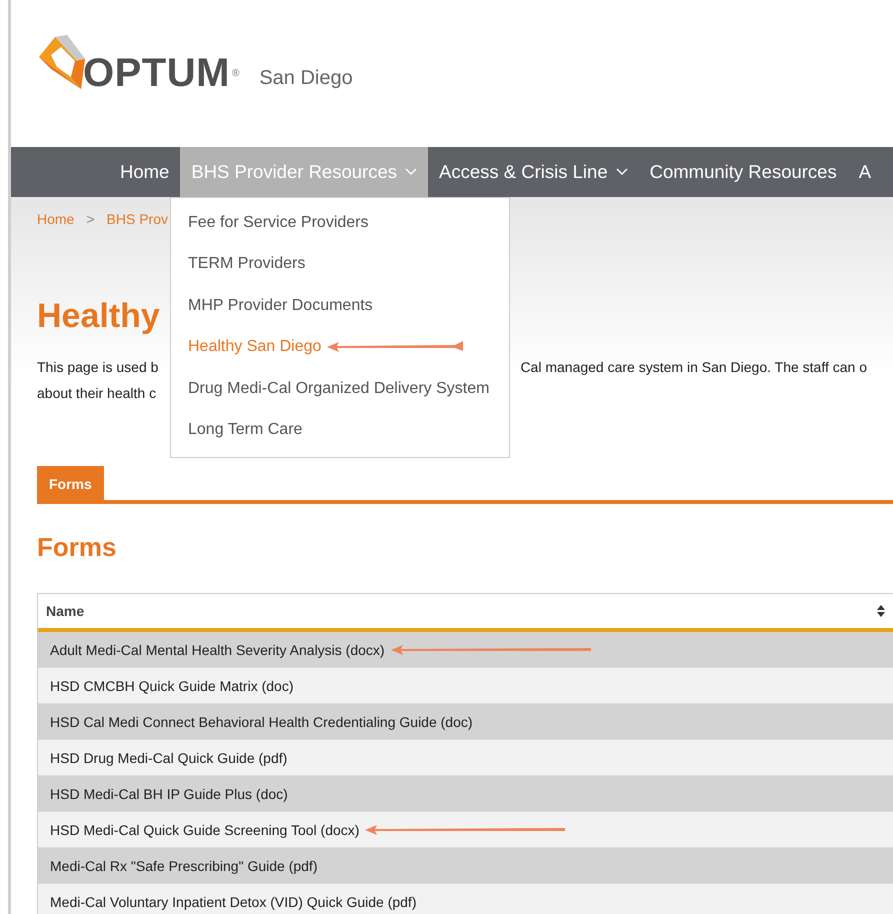 This screenshot has width=893, height=914. Describe the element at coordinates (98, 316) in the screenshot. I see `page-title: Healthy` at that location.